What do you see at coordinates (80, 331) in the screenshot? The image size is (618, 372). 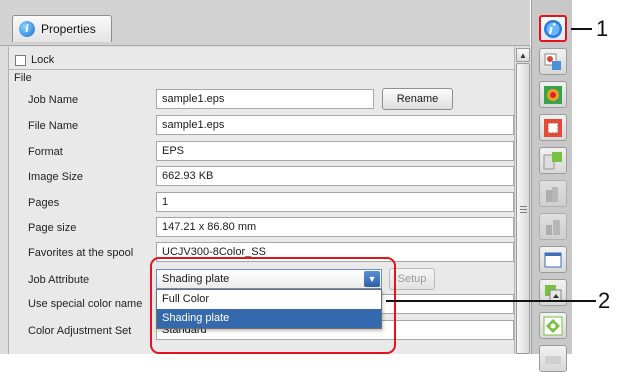 I see `color-adjustment-label: Color Adjustment Set` at bounding box center [80, 331].